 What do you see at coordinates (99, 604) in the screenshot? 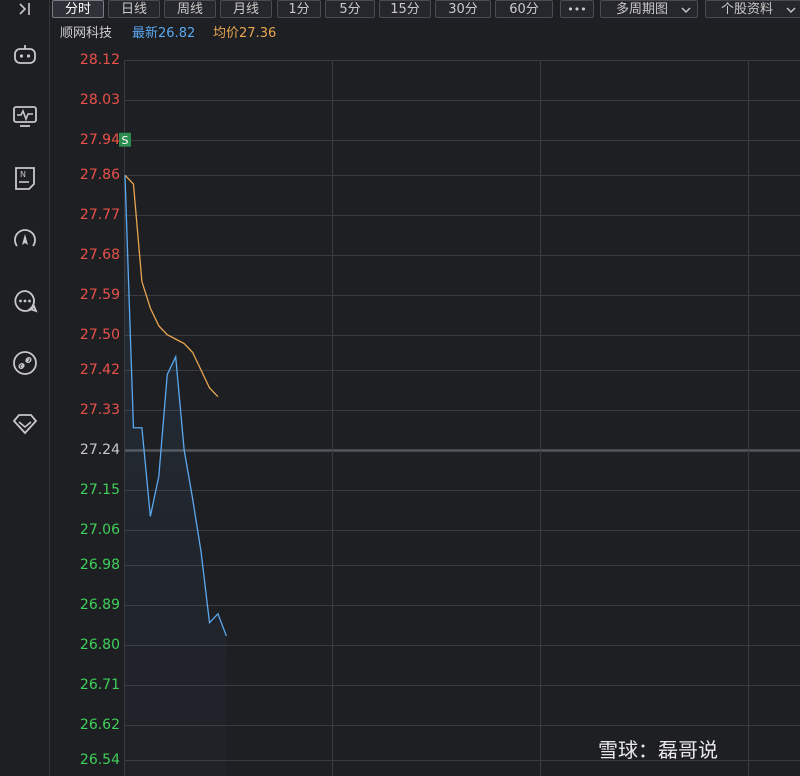
I see `y-tick-label: 26.89` at bounding box center [99, 604].